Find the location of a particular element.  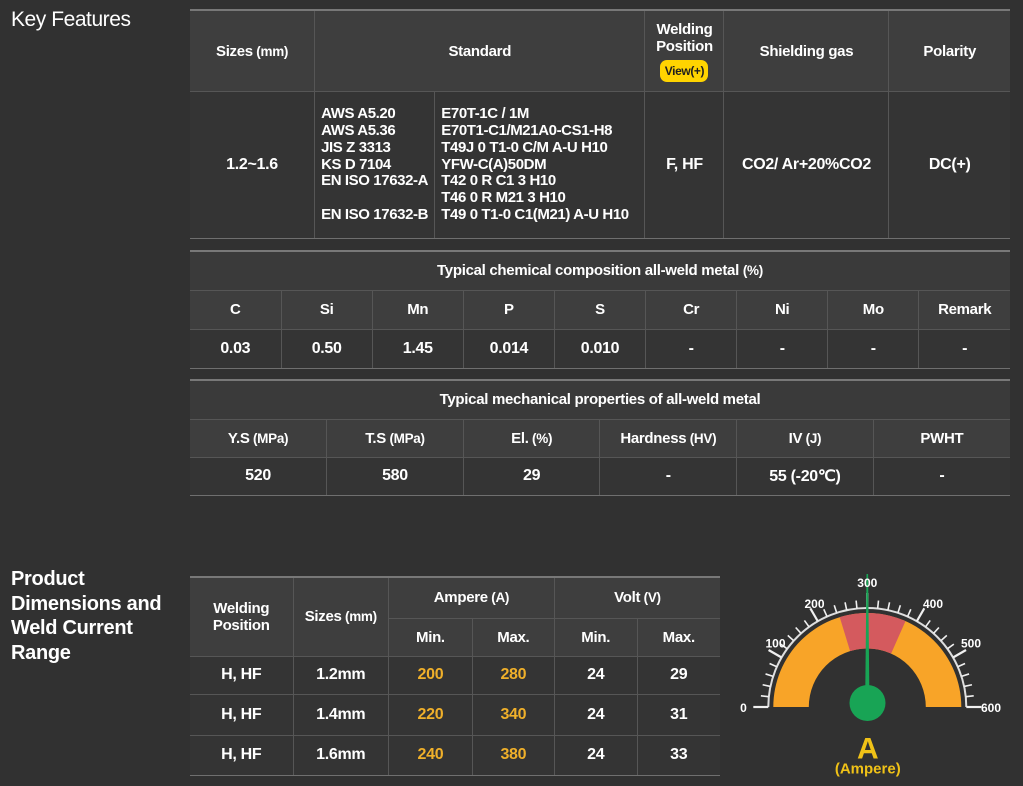

svg-text: (Ampere) is located at coordinates (868, 769).